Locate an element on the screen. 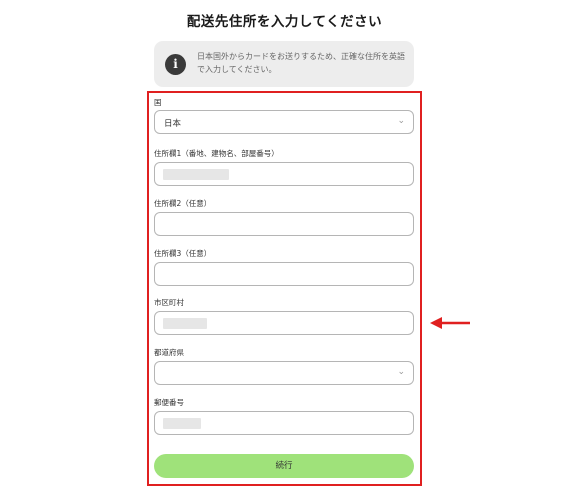 The height and width of the screenshot is (489, 569). continue-button: 続行 is located at coordinates (284, 466).